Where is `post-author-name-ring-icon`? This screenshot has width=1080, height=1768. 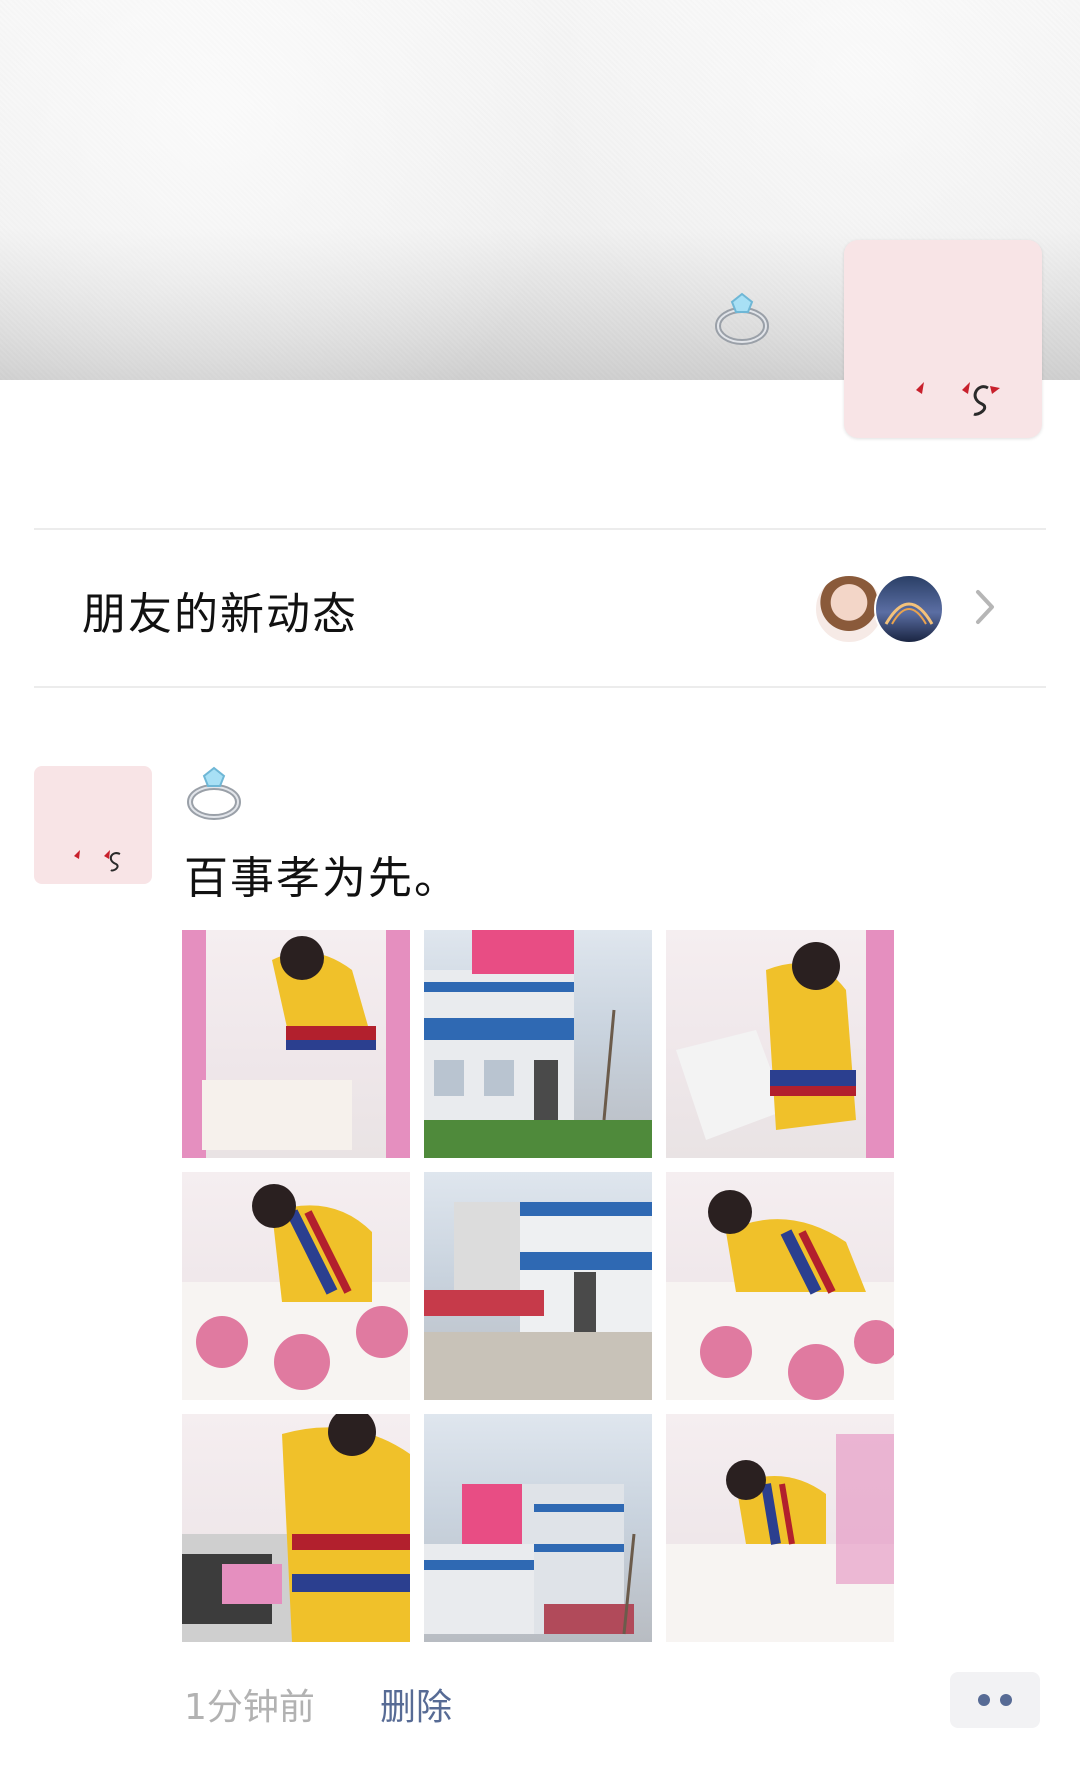
post-author-name-ring-icon is located at coordinates (215, 793).